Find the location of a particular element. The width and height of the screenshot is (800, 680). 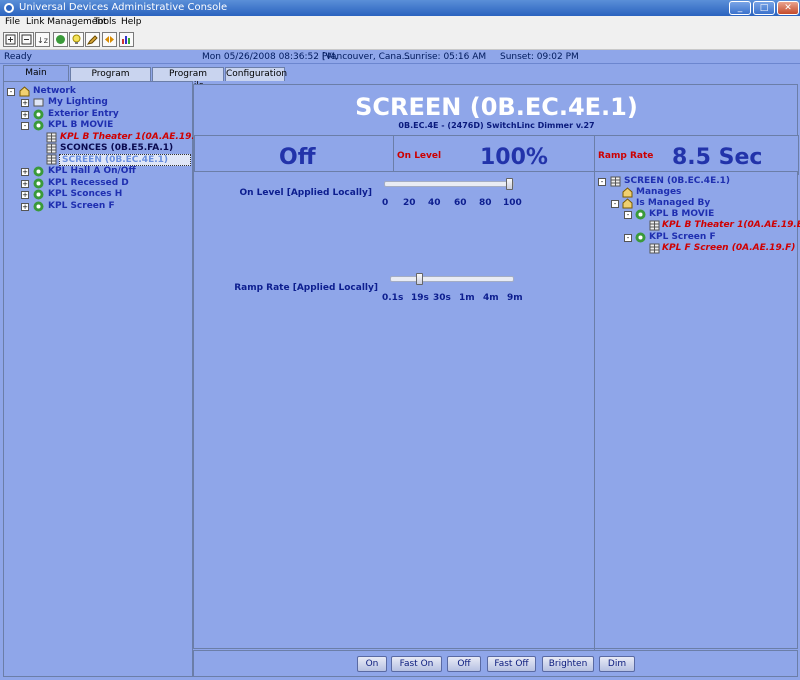

window-title: Universal Devices Administrative Console is located at coordinates (123, 7).